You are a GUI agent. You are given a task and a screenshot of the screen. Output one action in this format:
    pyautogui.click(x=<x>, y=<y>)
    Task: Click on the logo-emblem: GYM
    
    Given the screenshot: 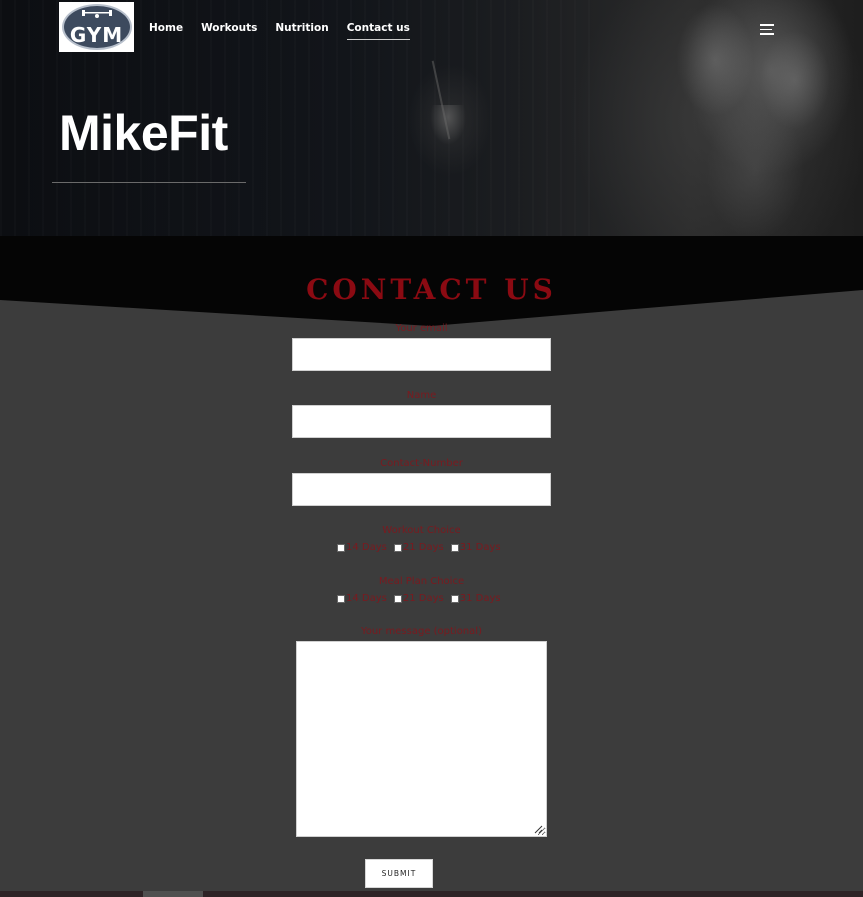 What is the action you would take?
    pyautogui.click(x=96, y=27)
    